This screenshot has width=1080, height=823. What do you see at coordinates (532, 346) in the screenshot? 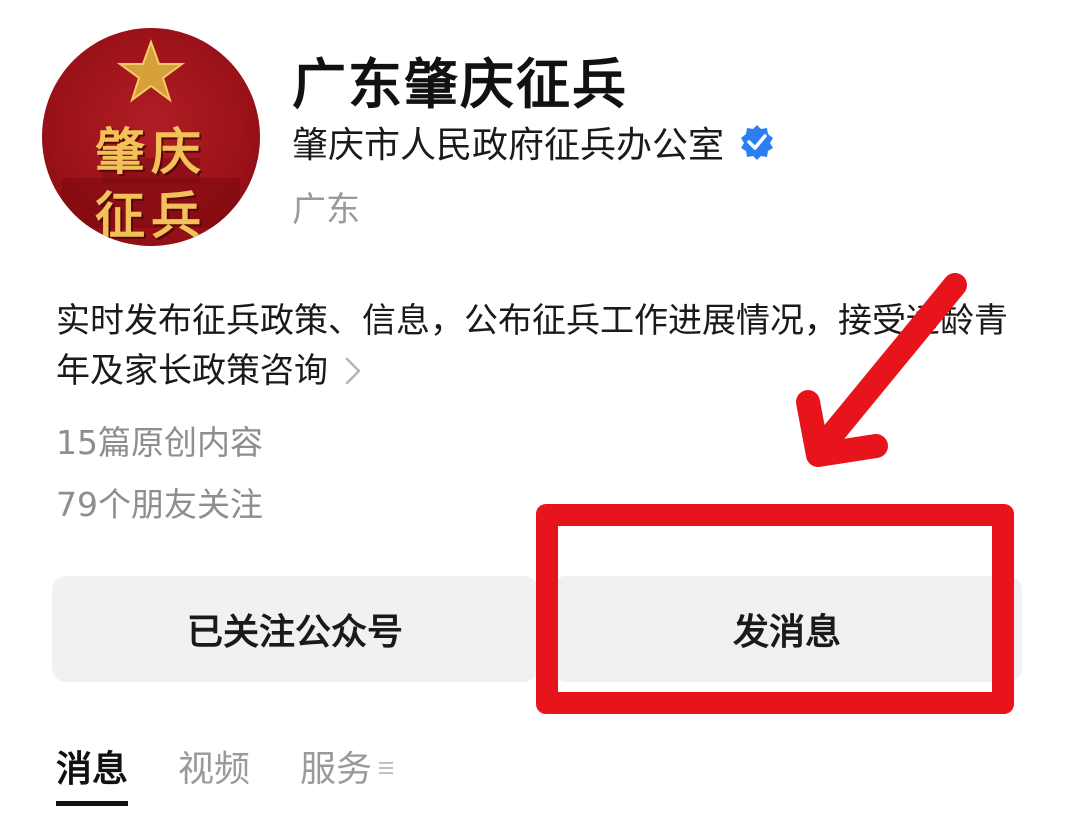
I see `description-text: 实时发布征兵政策、信息，公布征兵工作进展情况，接受适龄青年及家长政策咨询` at bounding box center [532, 346].